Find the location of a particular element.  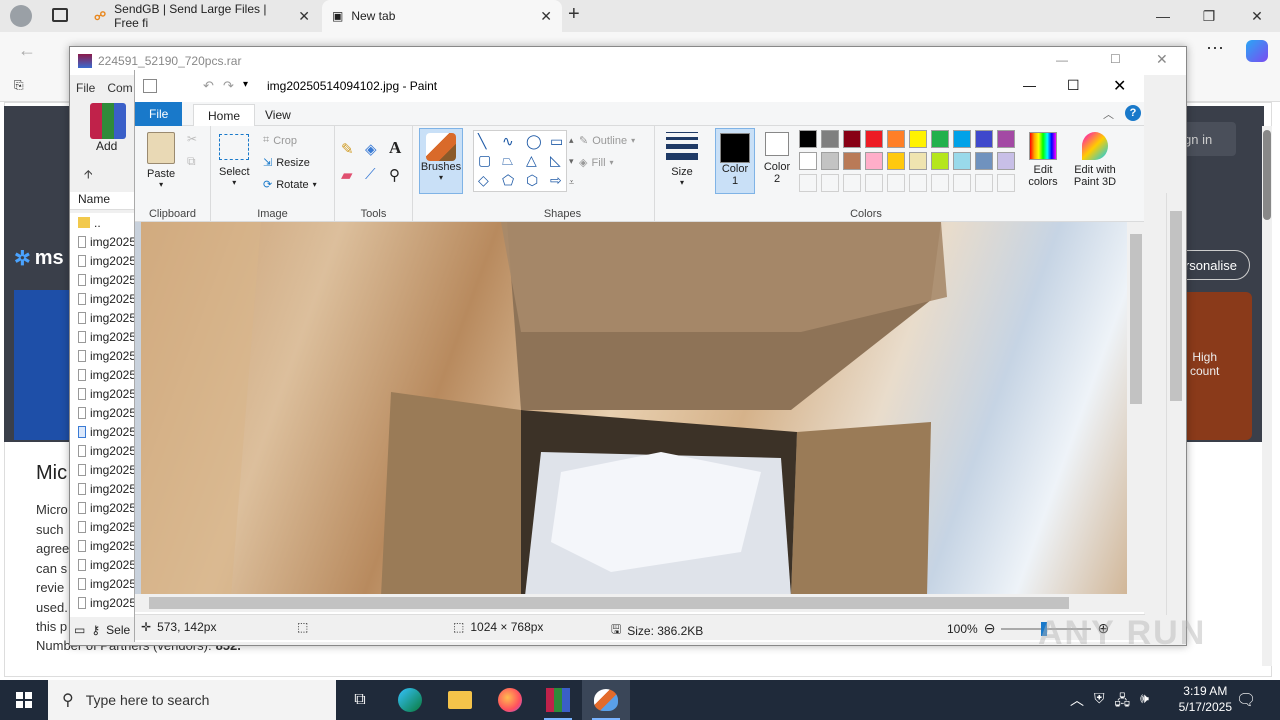

winrar-maximize-icon: ☐ is located at coordinates (1115, 59).